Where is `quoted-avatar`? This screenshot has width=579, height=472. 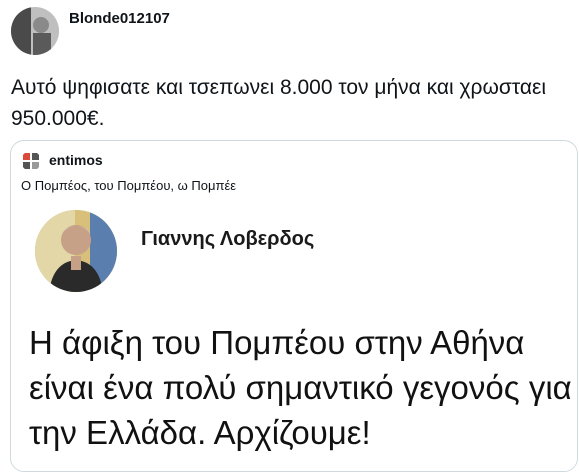 quoted-avatar is located at coordinates (31, 161).